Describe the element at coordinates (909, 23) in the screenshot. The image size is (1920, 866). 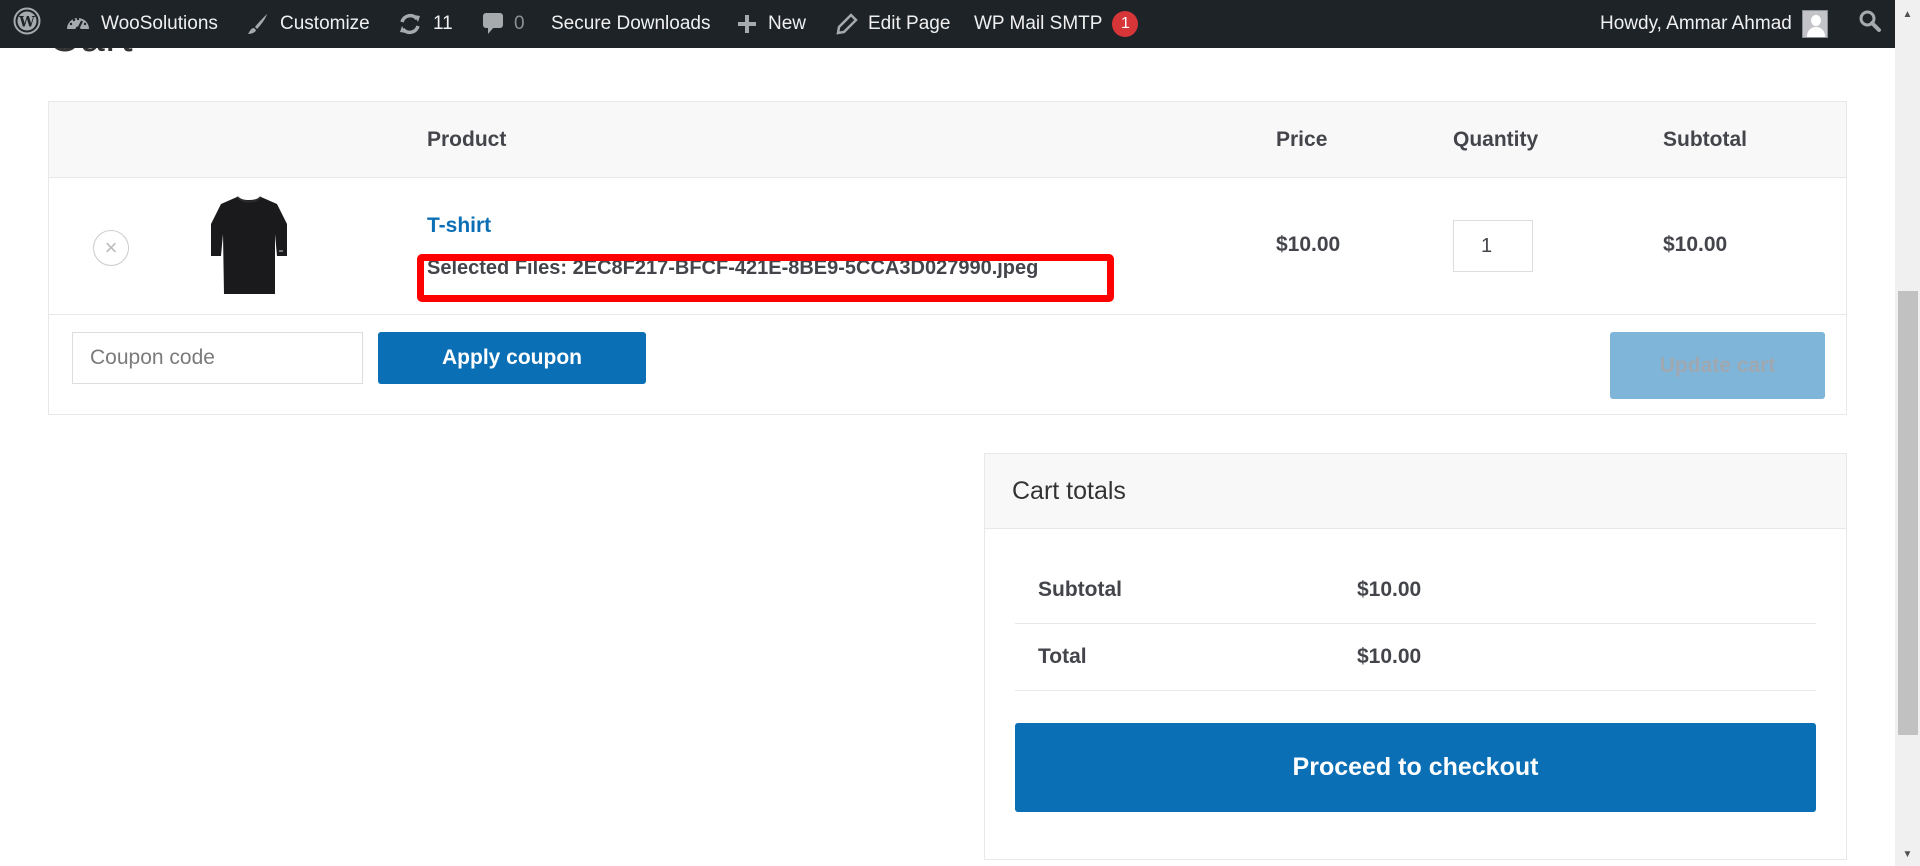
I see `edit-page-label: Edit Page` at that location.